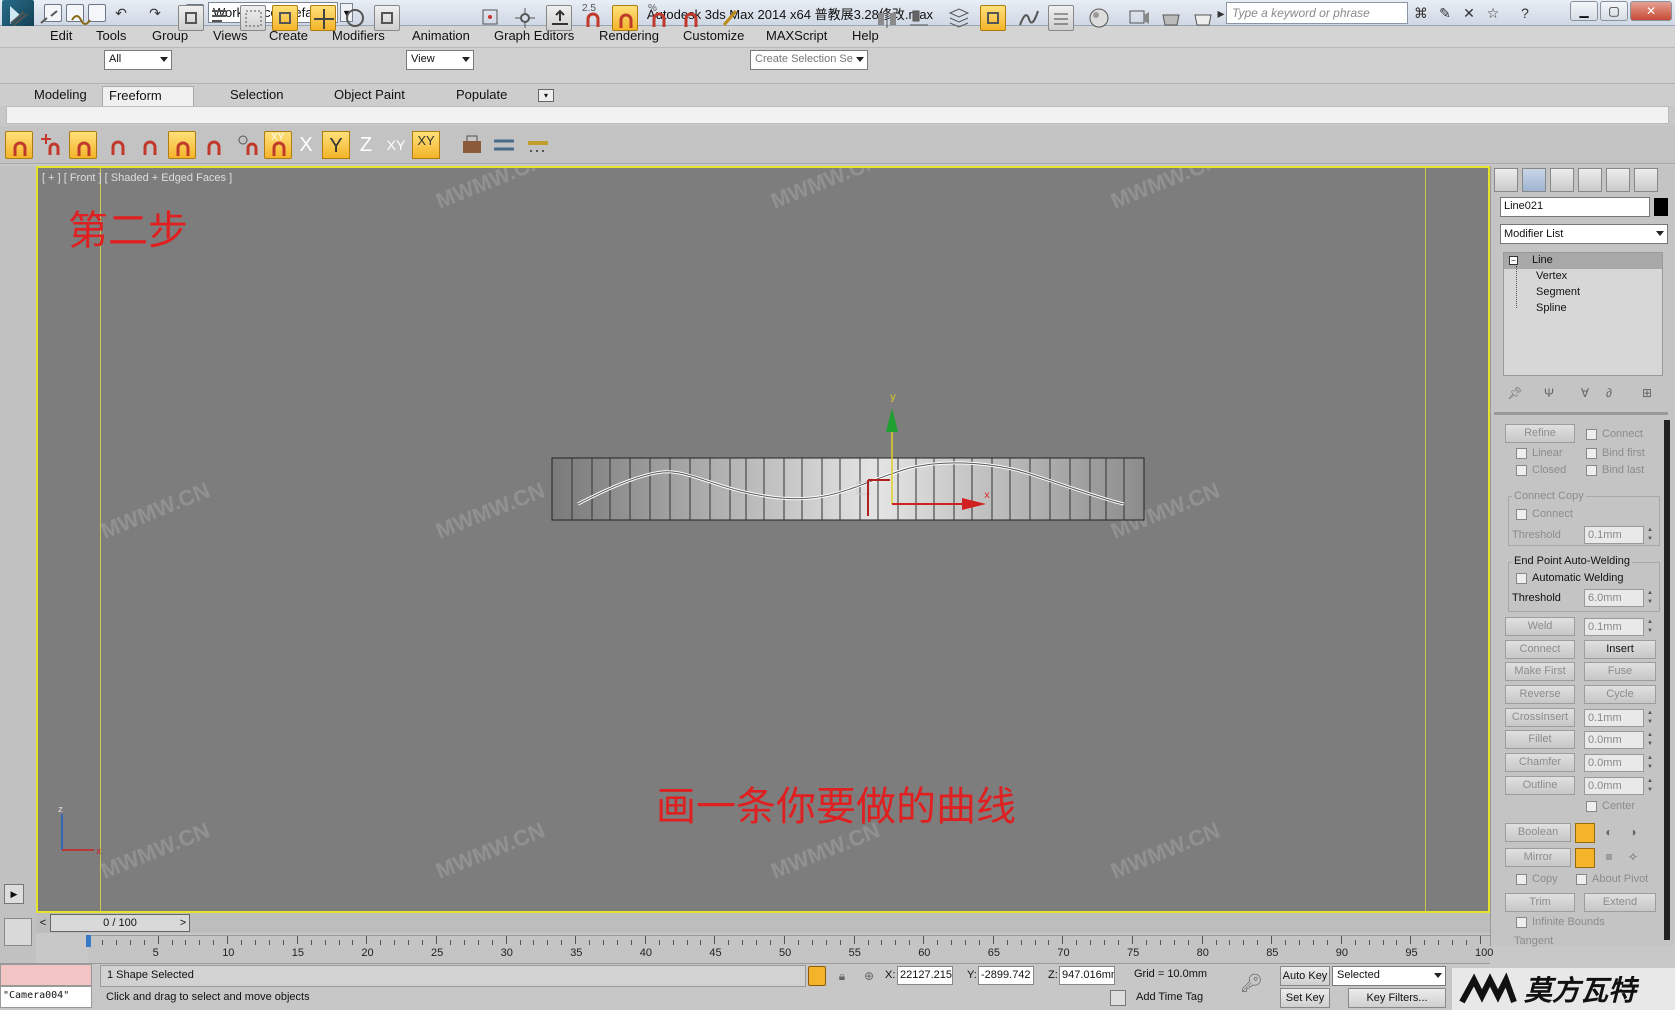  What do you see at coordinates (1182, 999) in the screenshot?
I see `add-time-tag: Add Time Tag` at bounding box center [1182, 999].